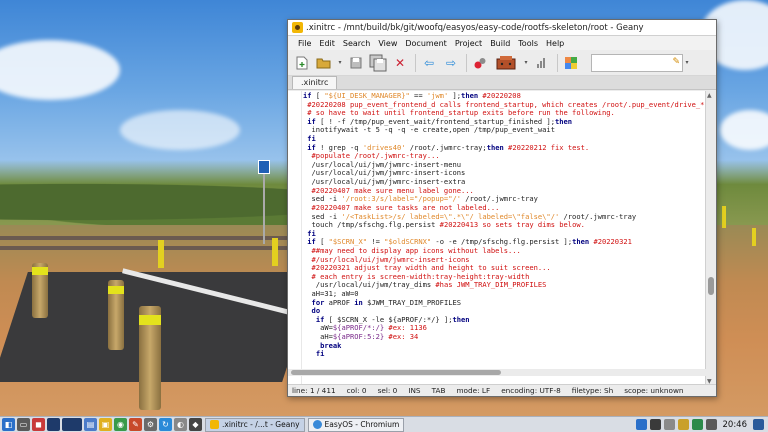 The height and width of the screenshot is (432, 768). What do you see at coordinates (697, 424) in the screenshot?
I see `battery-icon` at bounding box center [697, 424].